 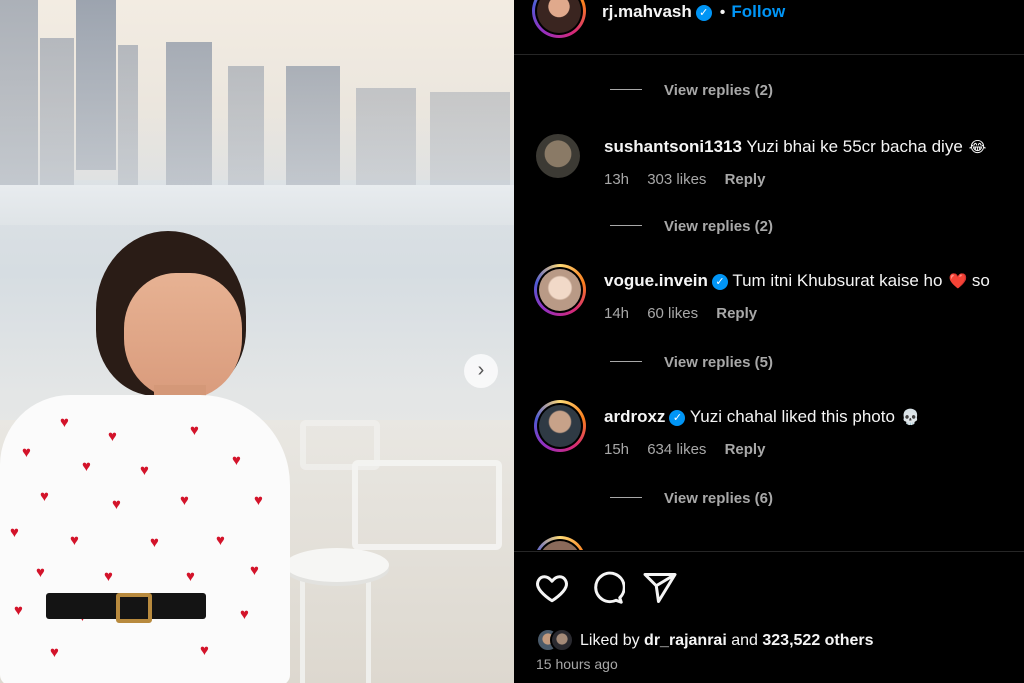 What do you see at coordinates (617, 449) in the screenshot?
I see `comment-time: 15h` at bounding box center [617, 449].